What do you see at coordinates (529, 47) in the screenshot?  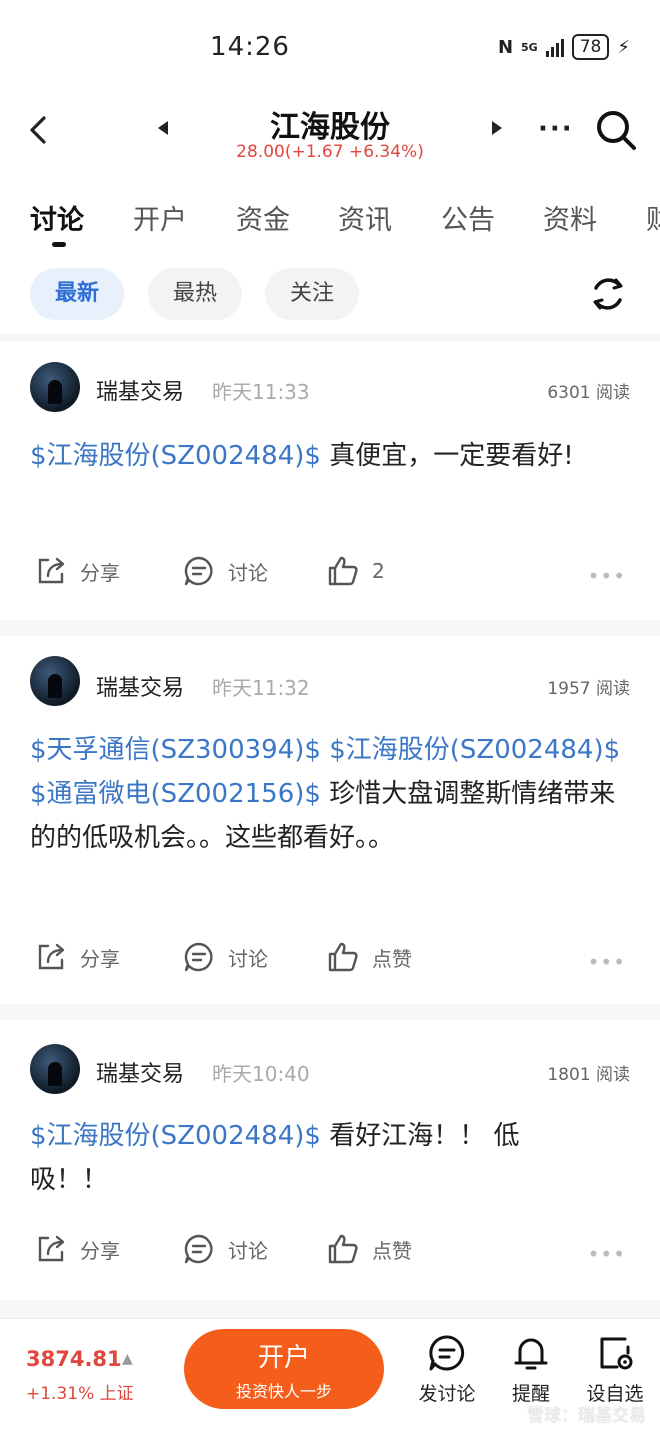 I see `network-label: 5G` at bounding box center [529, 47].